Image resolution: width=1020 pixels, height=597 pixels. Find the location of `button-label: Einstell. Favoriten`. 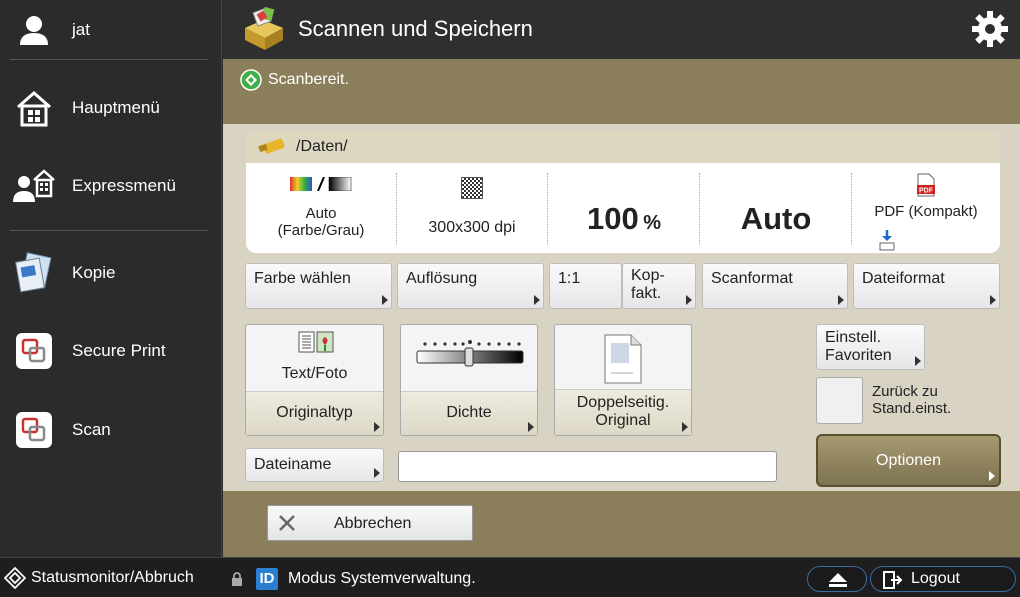

button-label: Einstell. Favoriten is located at coordinates (858, 346).